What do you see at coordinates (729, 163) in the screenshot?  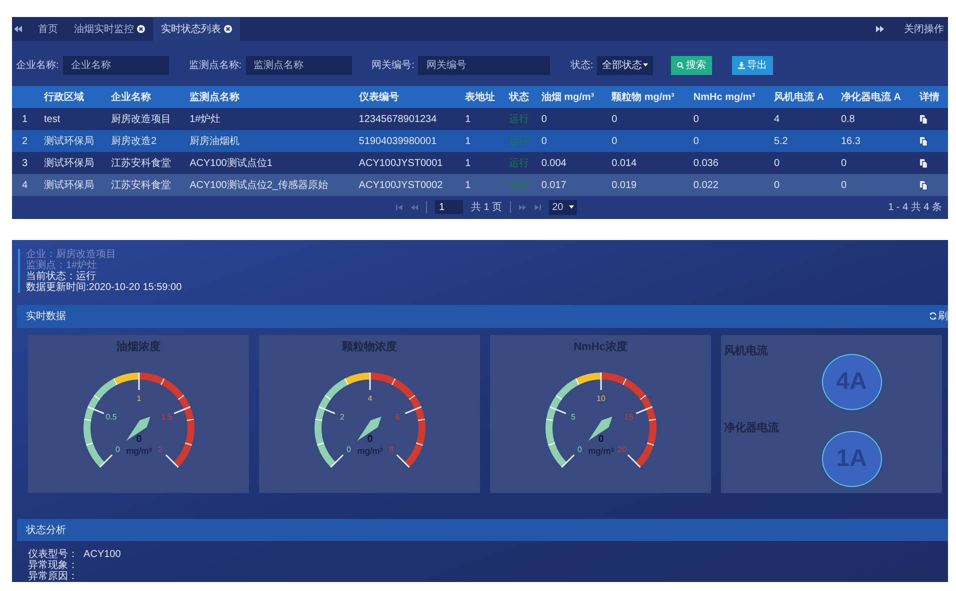 I see `table-cell: 0.036` at bounding box center [729, 163].